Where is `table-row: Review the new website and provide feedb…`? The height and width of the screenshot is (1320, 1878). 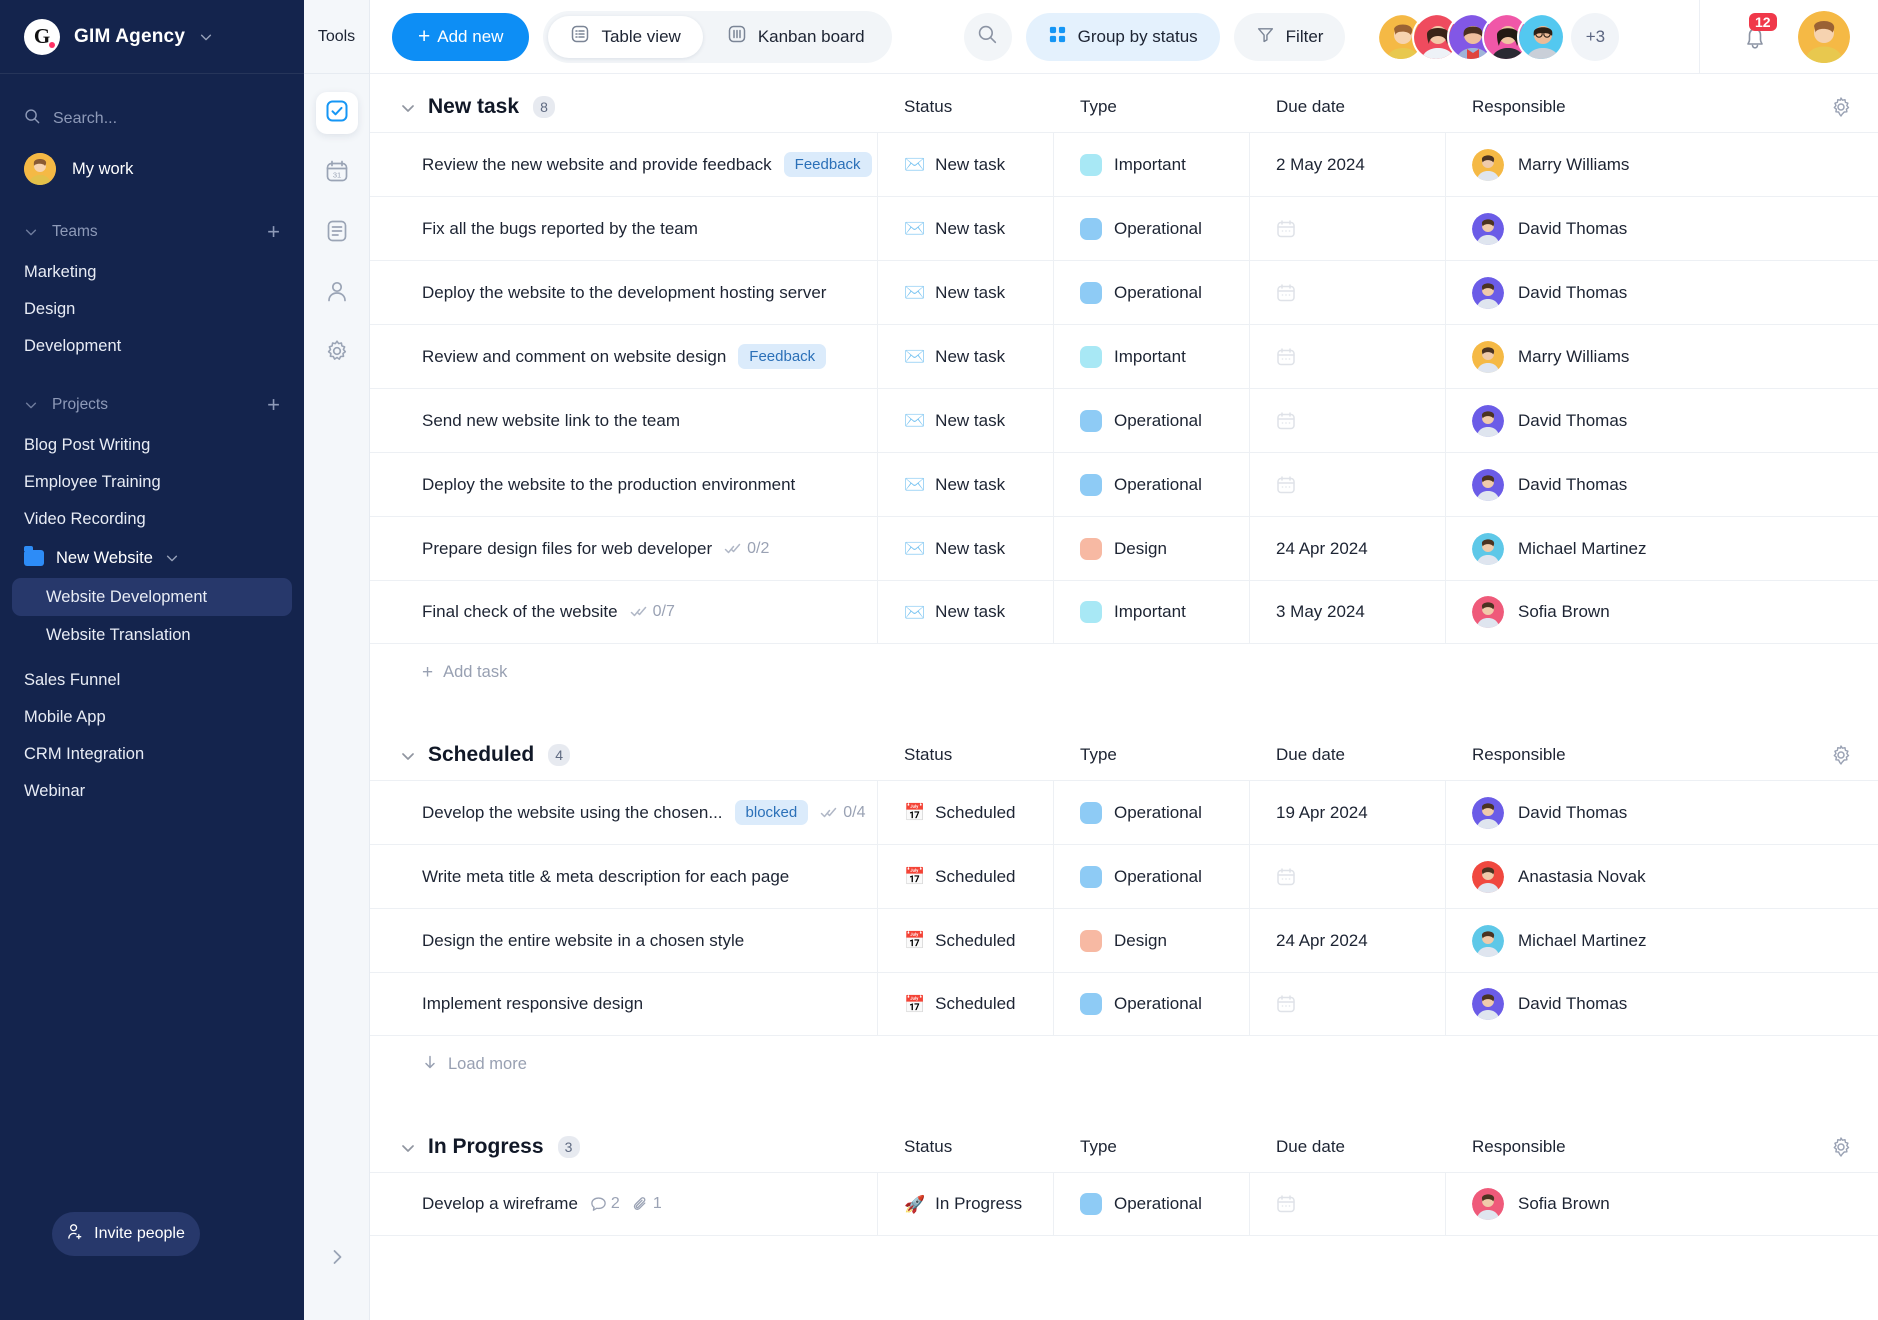
table-row: Review the new website and provide feedb… is located at coordinates (1124, 164).